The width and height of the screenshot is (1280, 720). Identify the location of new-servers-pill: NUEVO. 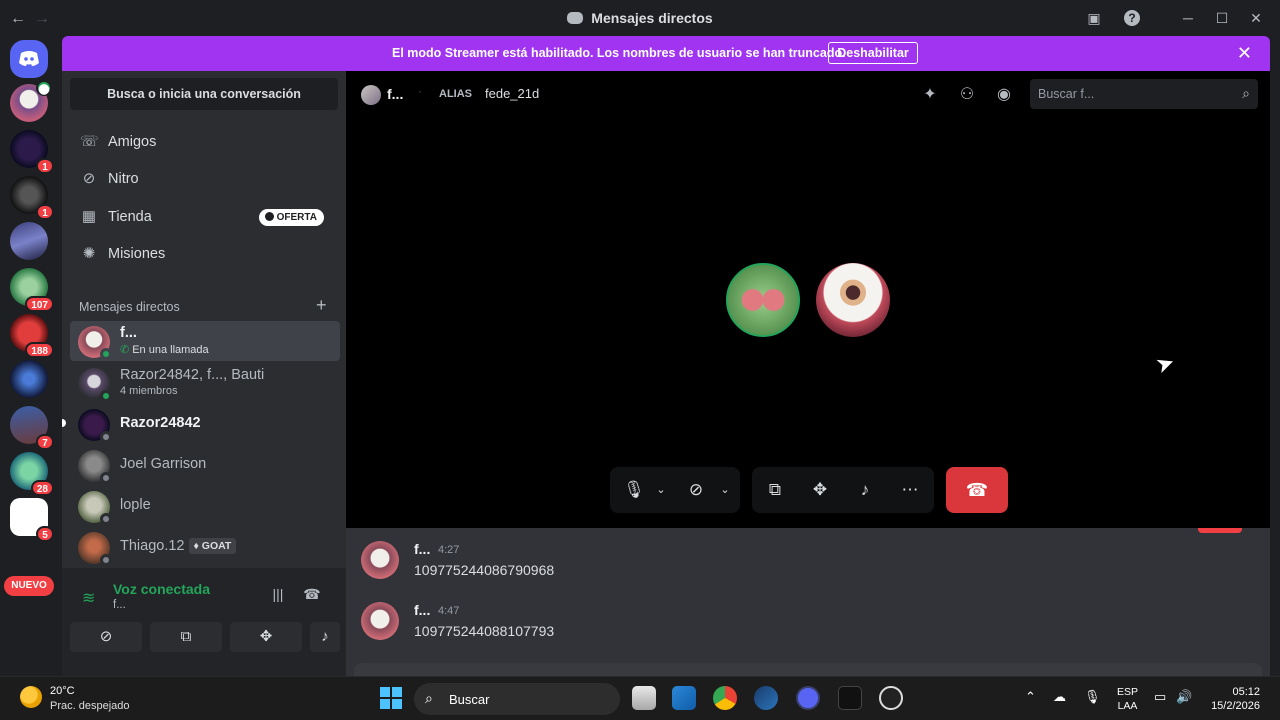
(29, 586).